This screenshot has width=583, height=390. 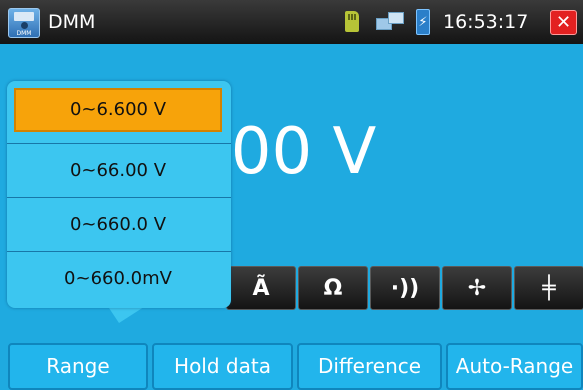 I want to click on continuity-icon: ·)), so click(x=405, y=288).